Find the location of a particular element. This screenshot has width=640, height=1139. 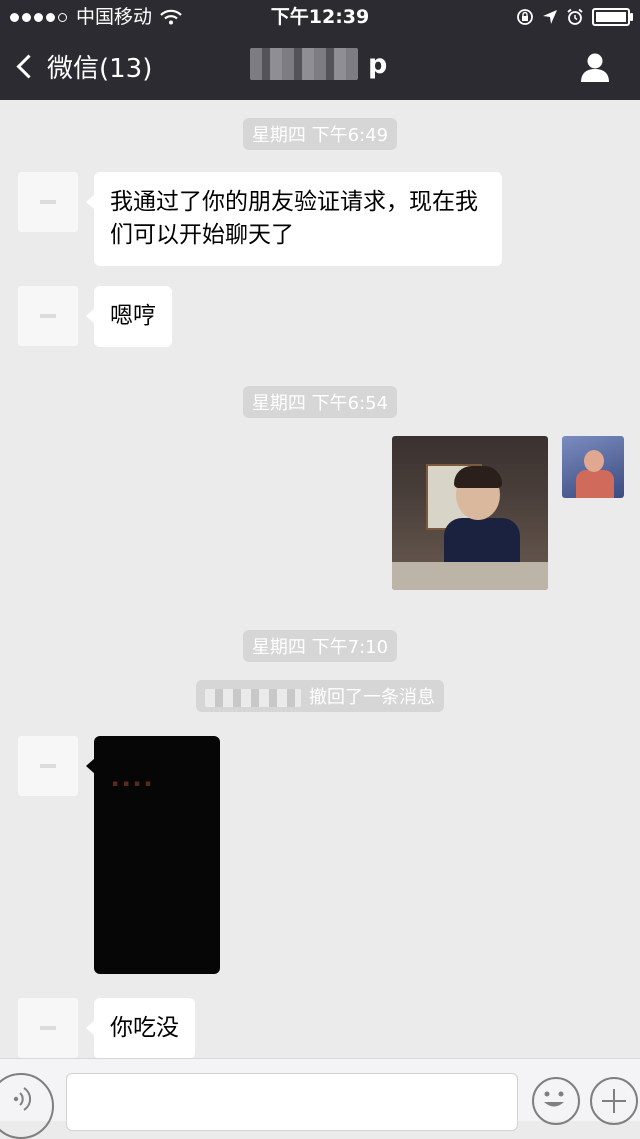

voice-icon is located at coordinates (22, 1099).